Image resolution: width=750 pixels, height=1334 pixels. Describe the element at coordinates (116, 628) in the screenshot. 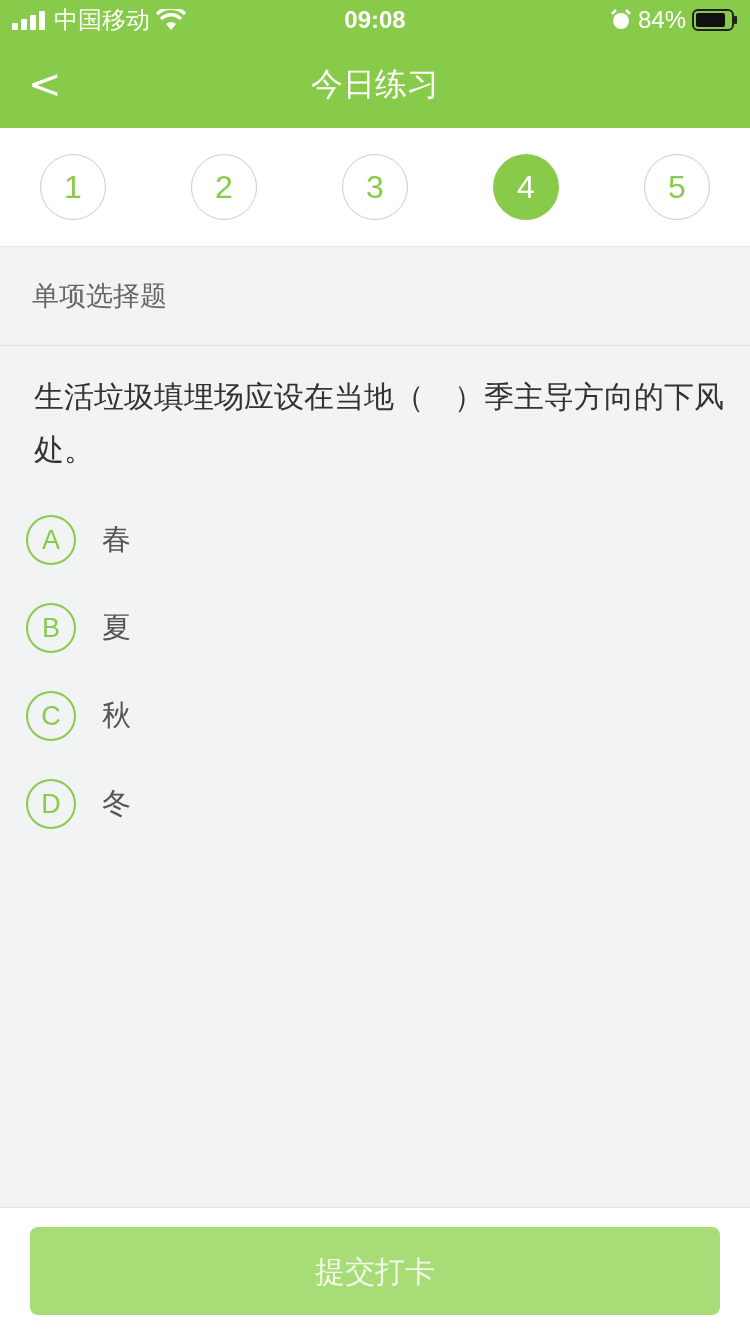

I see `option-text: 夏` at that location.